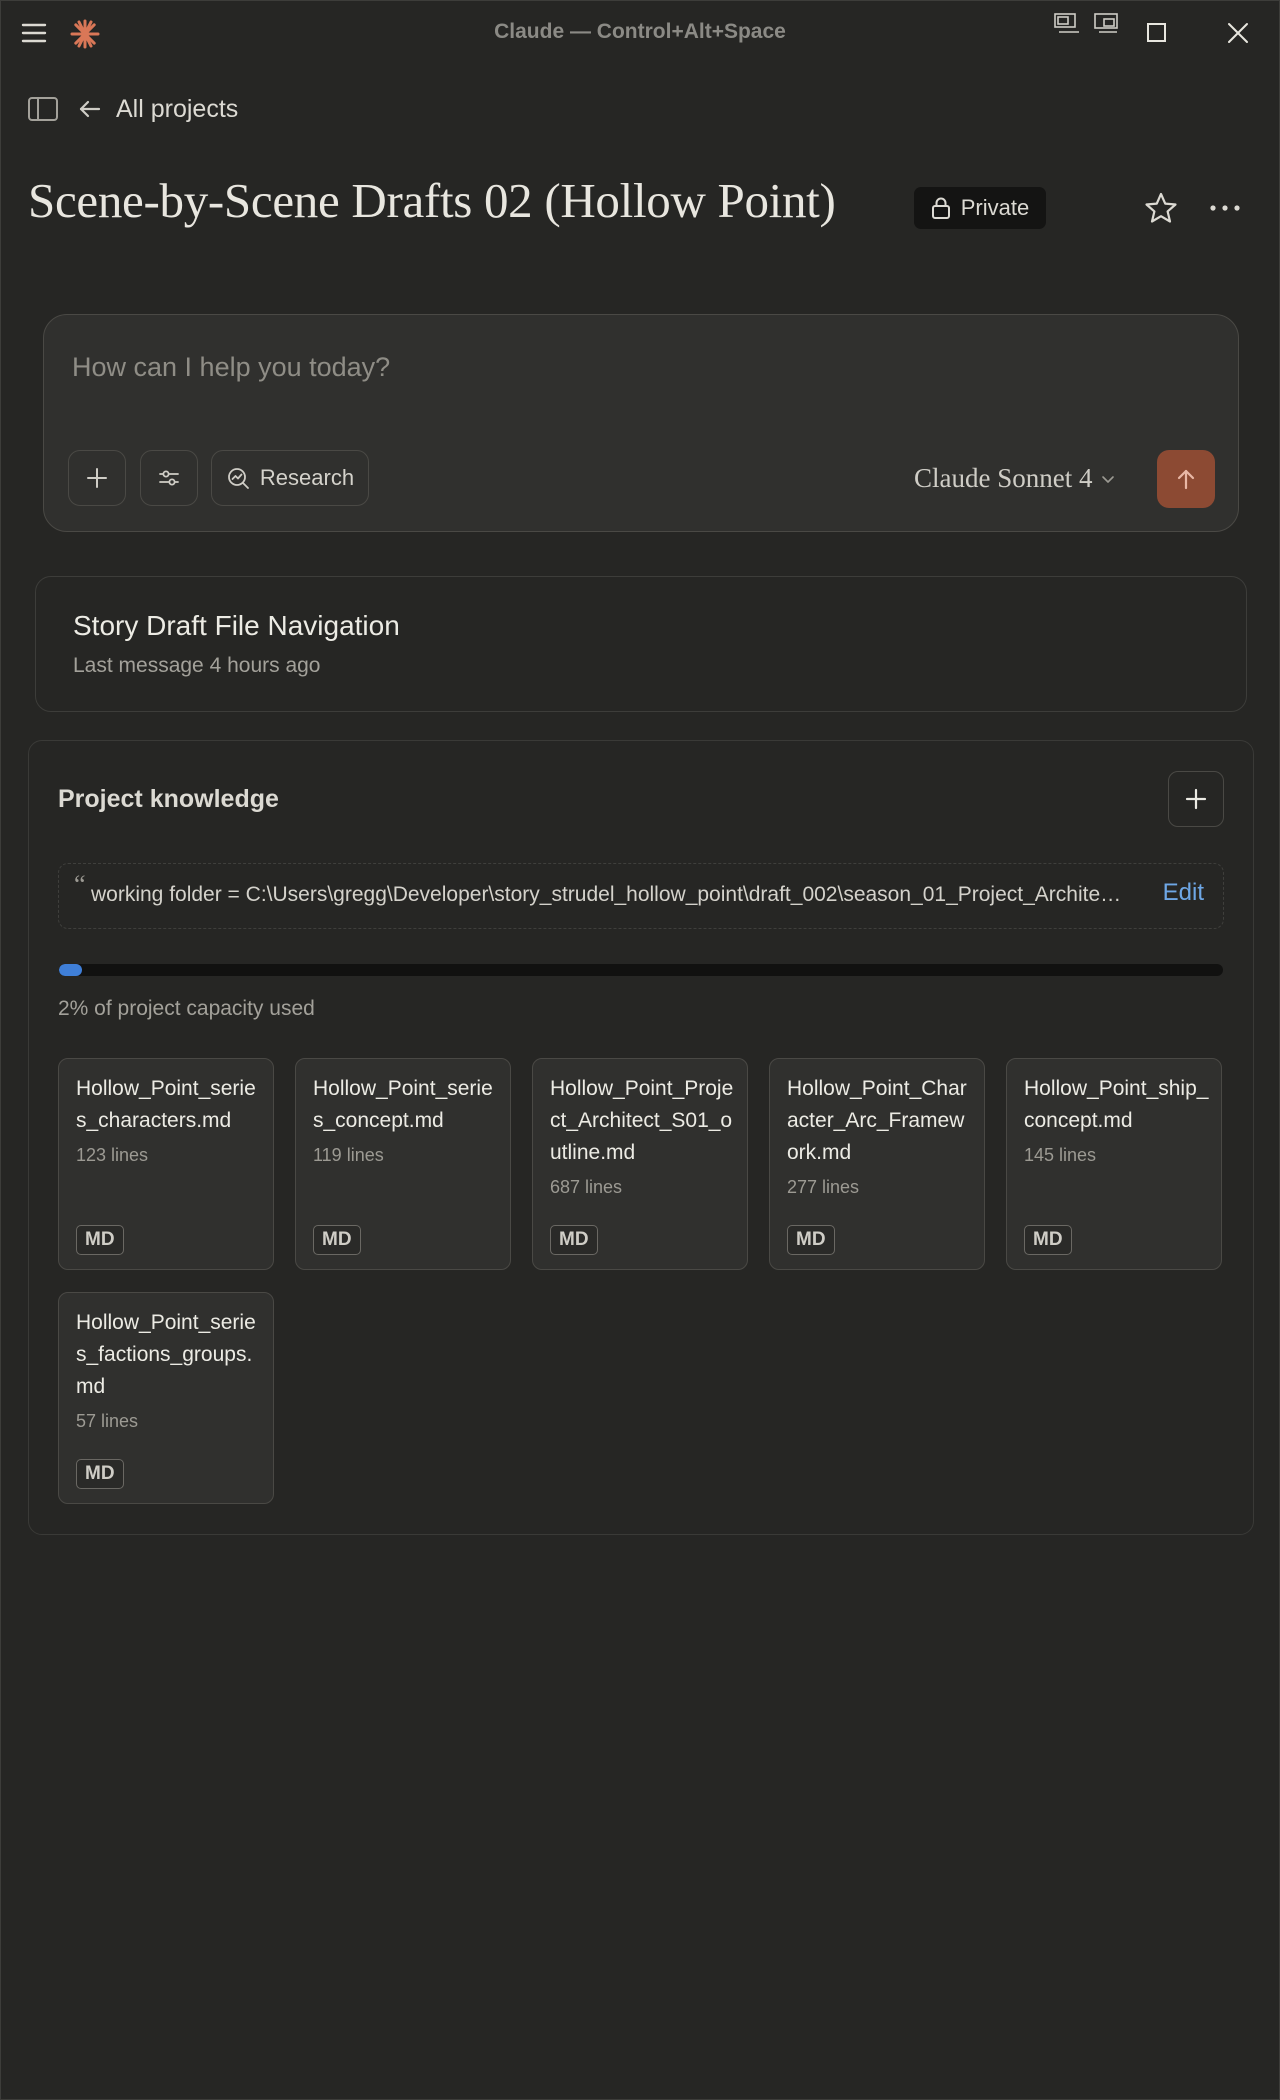 This screenshot has height=2100, width=1280. Describe the element at coordinates (1114, 1164) in the screenshot. I see `knowledge-file-card: Hollow_Point_ship_concept.md 145 lines MD` at that location.